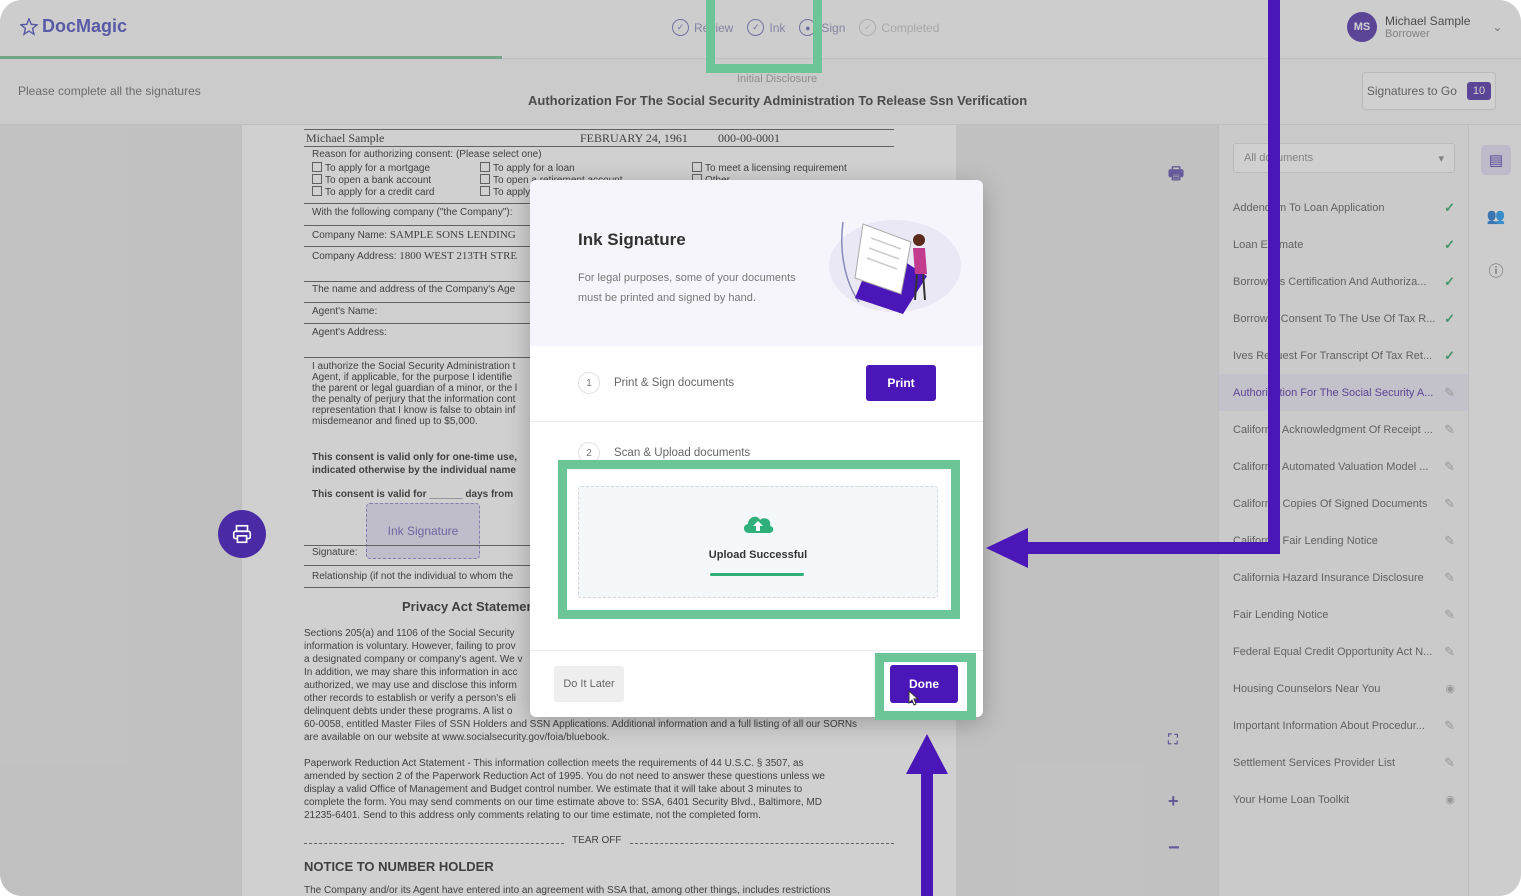 This screenshot has width=1521, height=896. What do you see at coordinates (589, 684) in the screenshot?
I see `do-it-later-button: Do It Later` at bounding box center [589, 684].